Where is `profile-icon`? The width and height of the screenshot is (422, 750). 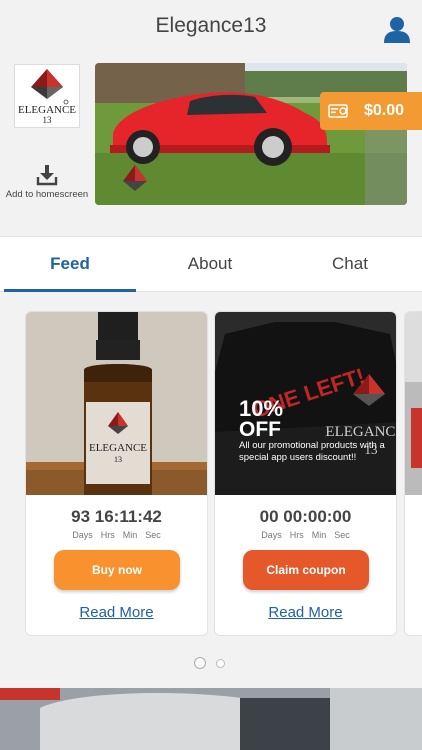
profile-icon is located at coordinates (397, 29).